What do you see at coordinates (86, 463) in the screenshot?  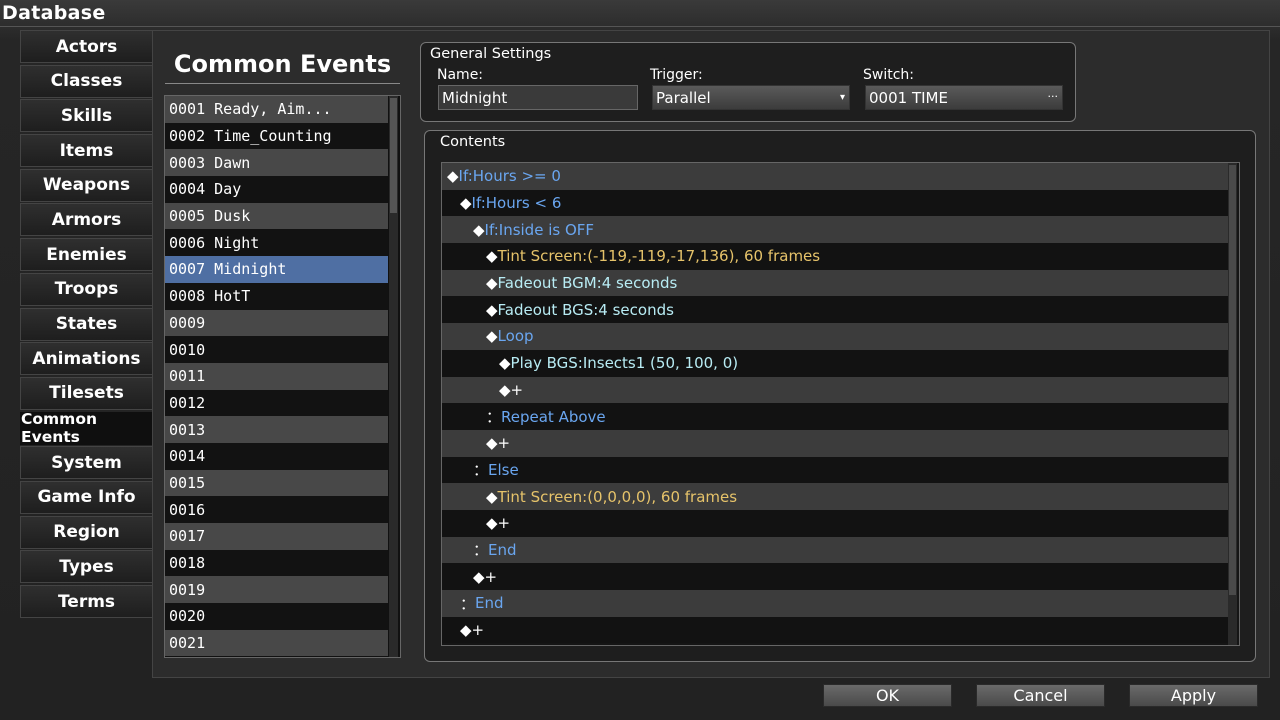 I see `tab-system: System` at bounding box center [86, 463].